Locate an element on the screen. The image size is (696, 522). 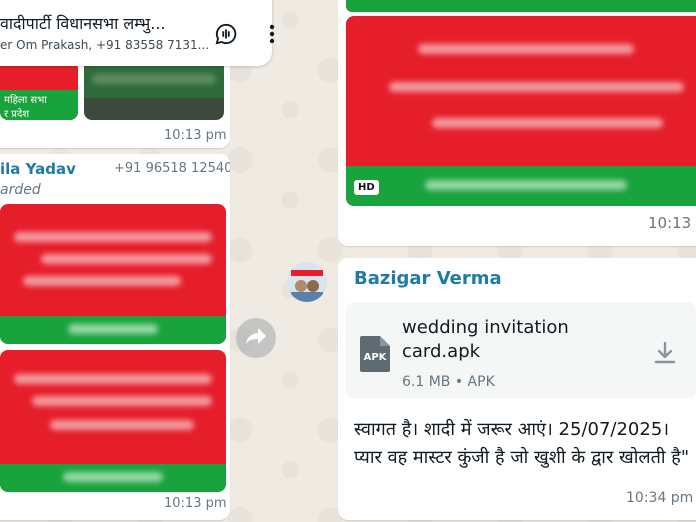
apk-file-icon: APK is located at coordinates (375, 354).